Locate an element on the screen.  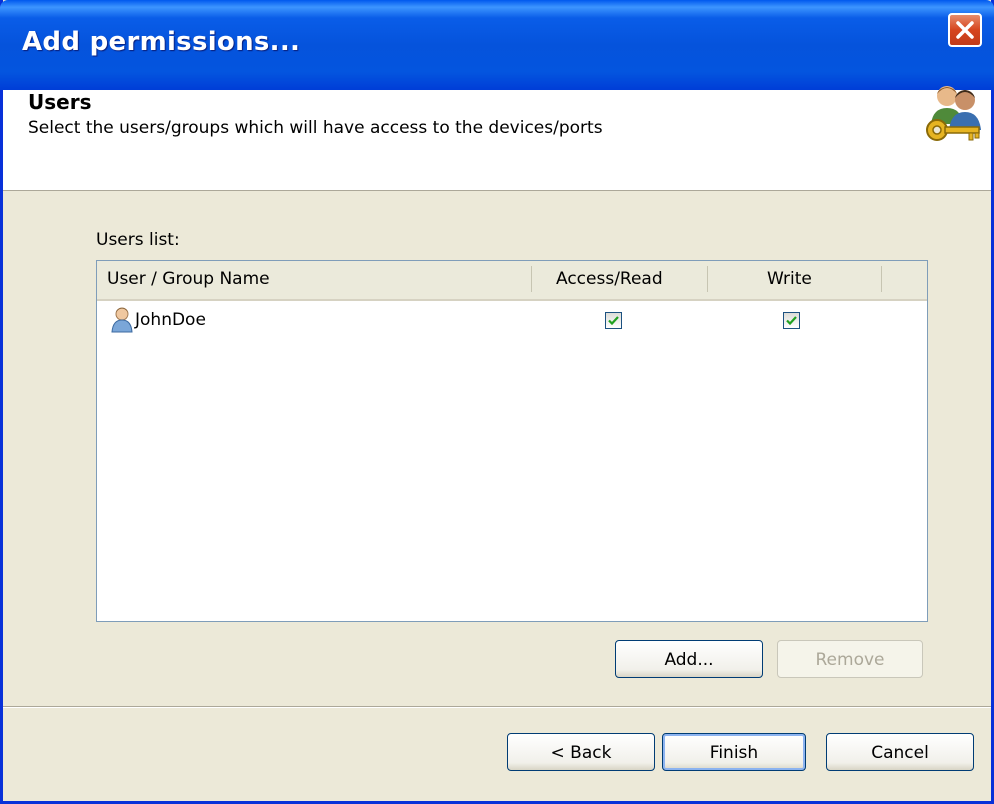
column-user-group-name: User / Group Name is located at coordinates (188, 279).